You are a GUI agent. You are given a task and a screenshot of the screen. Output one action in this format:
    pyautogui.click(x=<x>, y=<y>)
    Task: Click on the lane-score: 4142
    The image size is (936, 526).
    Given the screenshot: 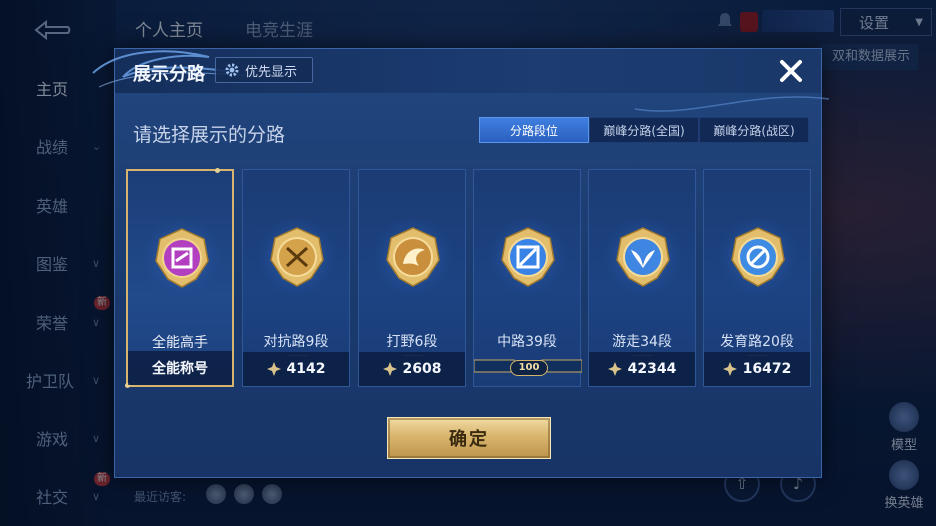 What is the action you would take?
    pyautogui.click(x=296, y=369)
    